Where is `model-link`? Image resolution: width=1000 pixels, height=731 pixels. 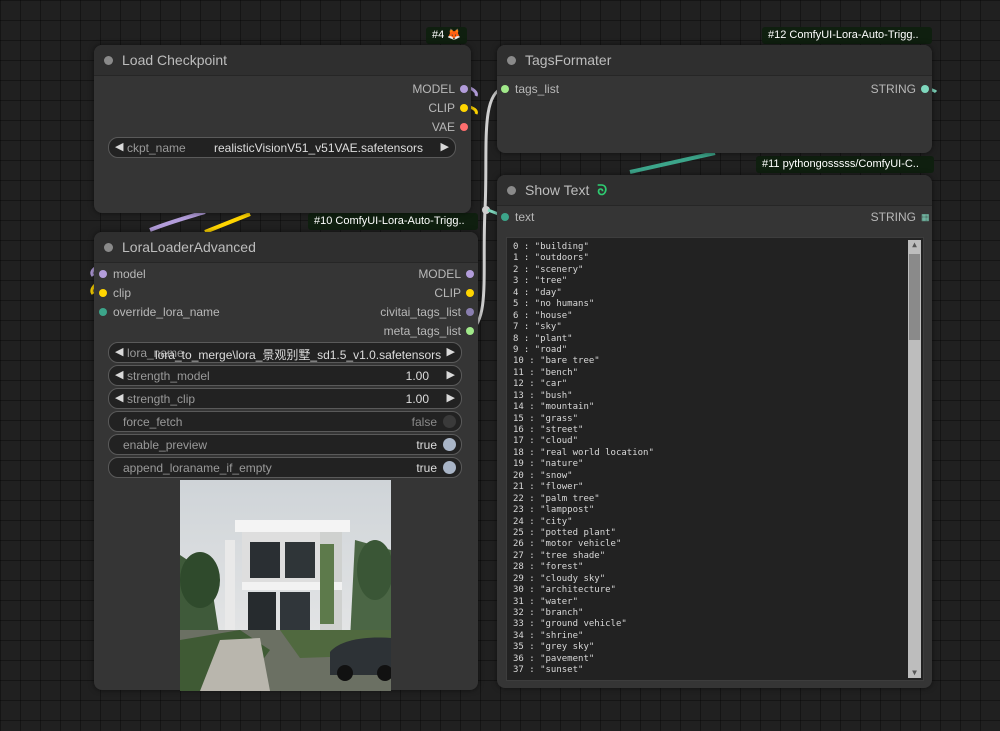 model-link is located at coordinates (177, 221).